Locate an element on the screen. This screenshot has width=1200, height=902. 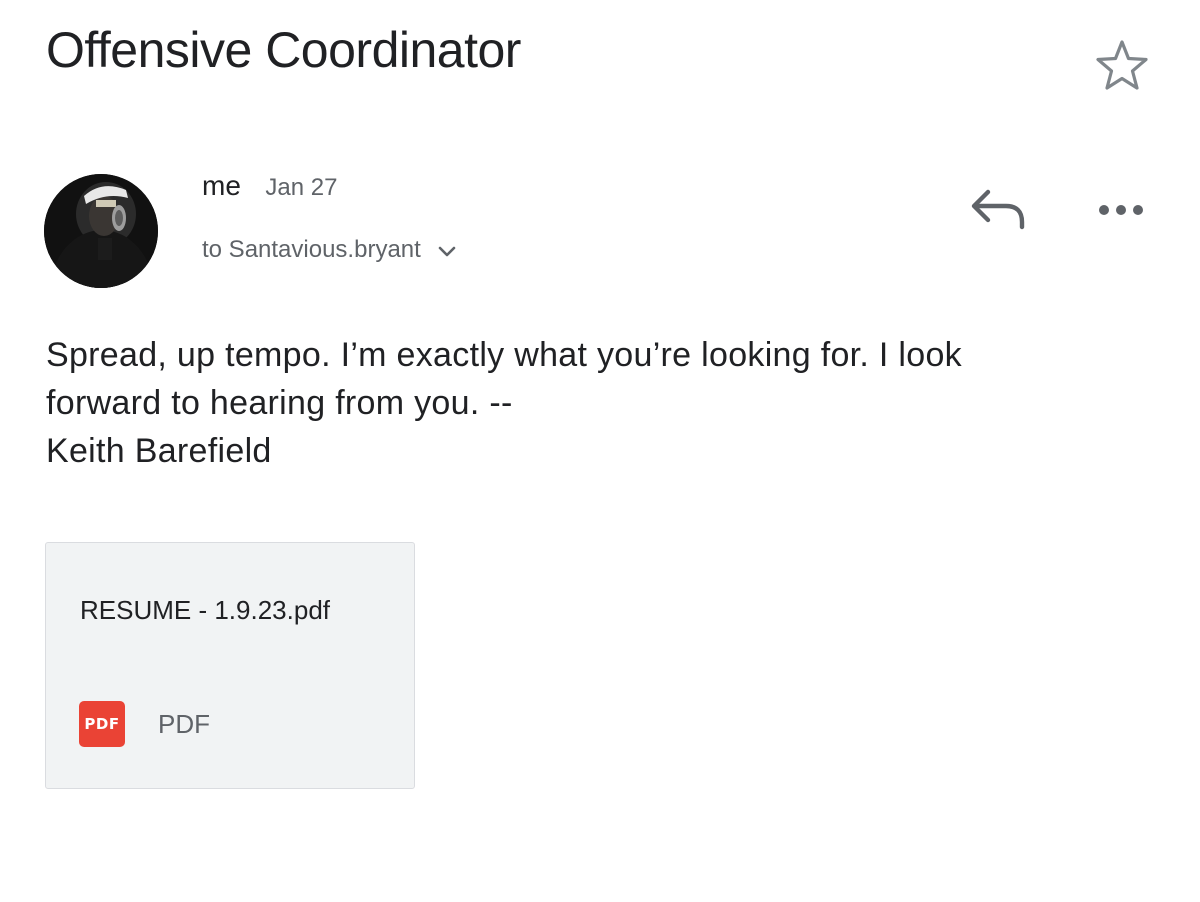
more-horizontal-icon is located at coordinates (1121, 210).